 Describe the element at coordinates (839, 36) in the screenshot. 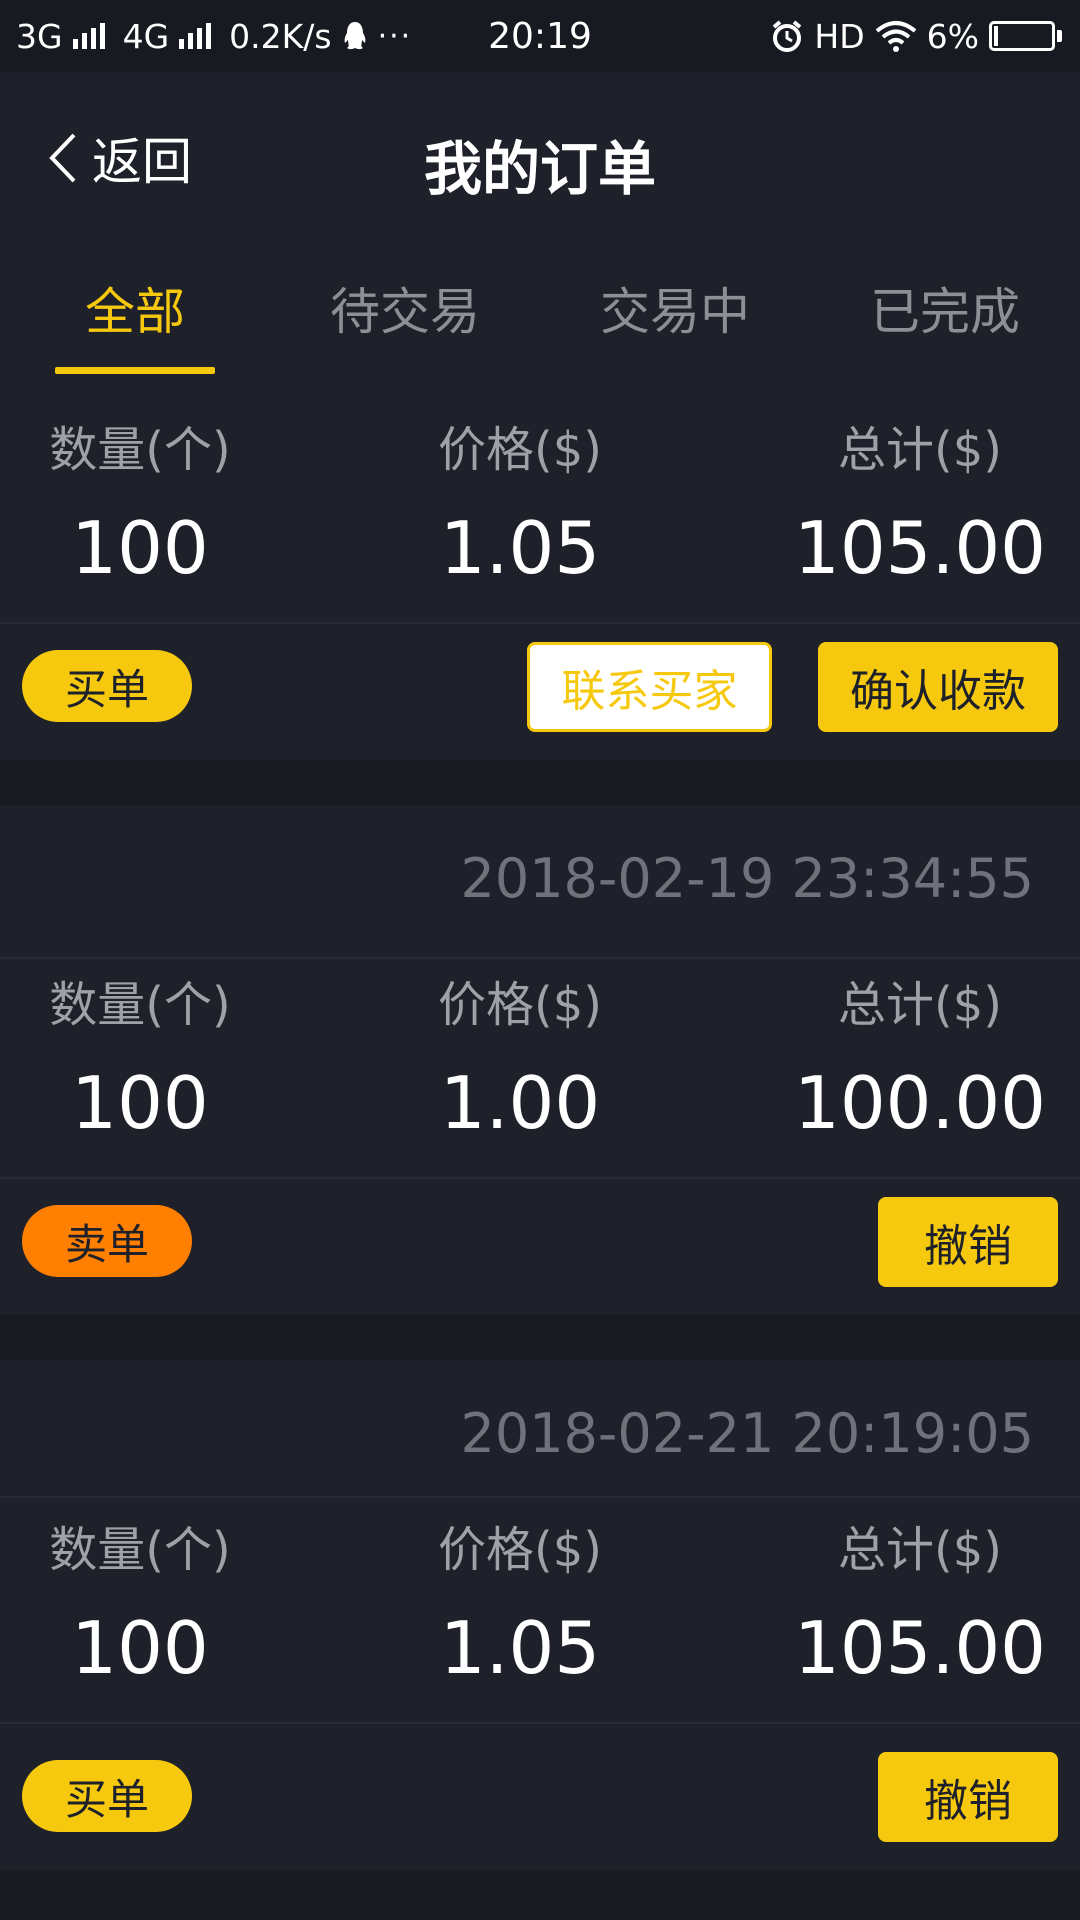

I see `hd-label: HD` at that location.